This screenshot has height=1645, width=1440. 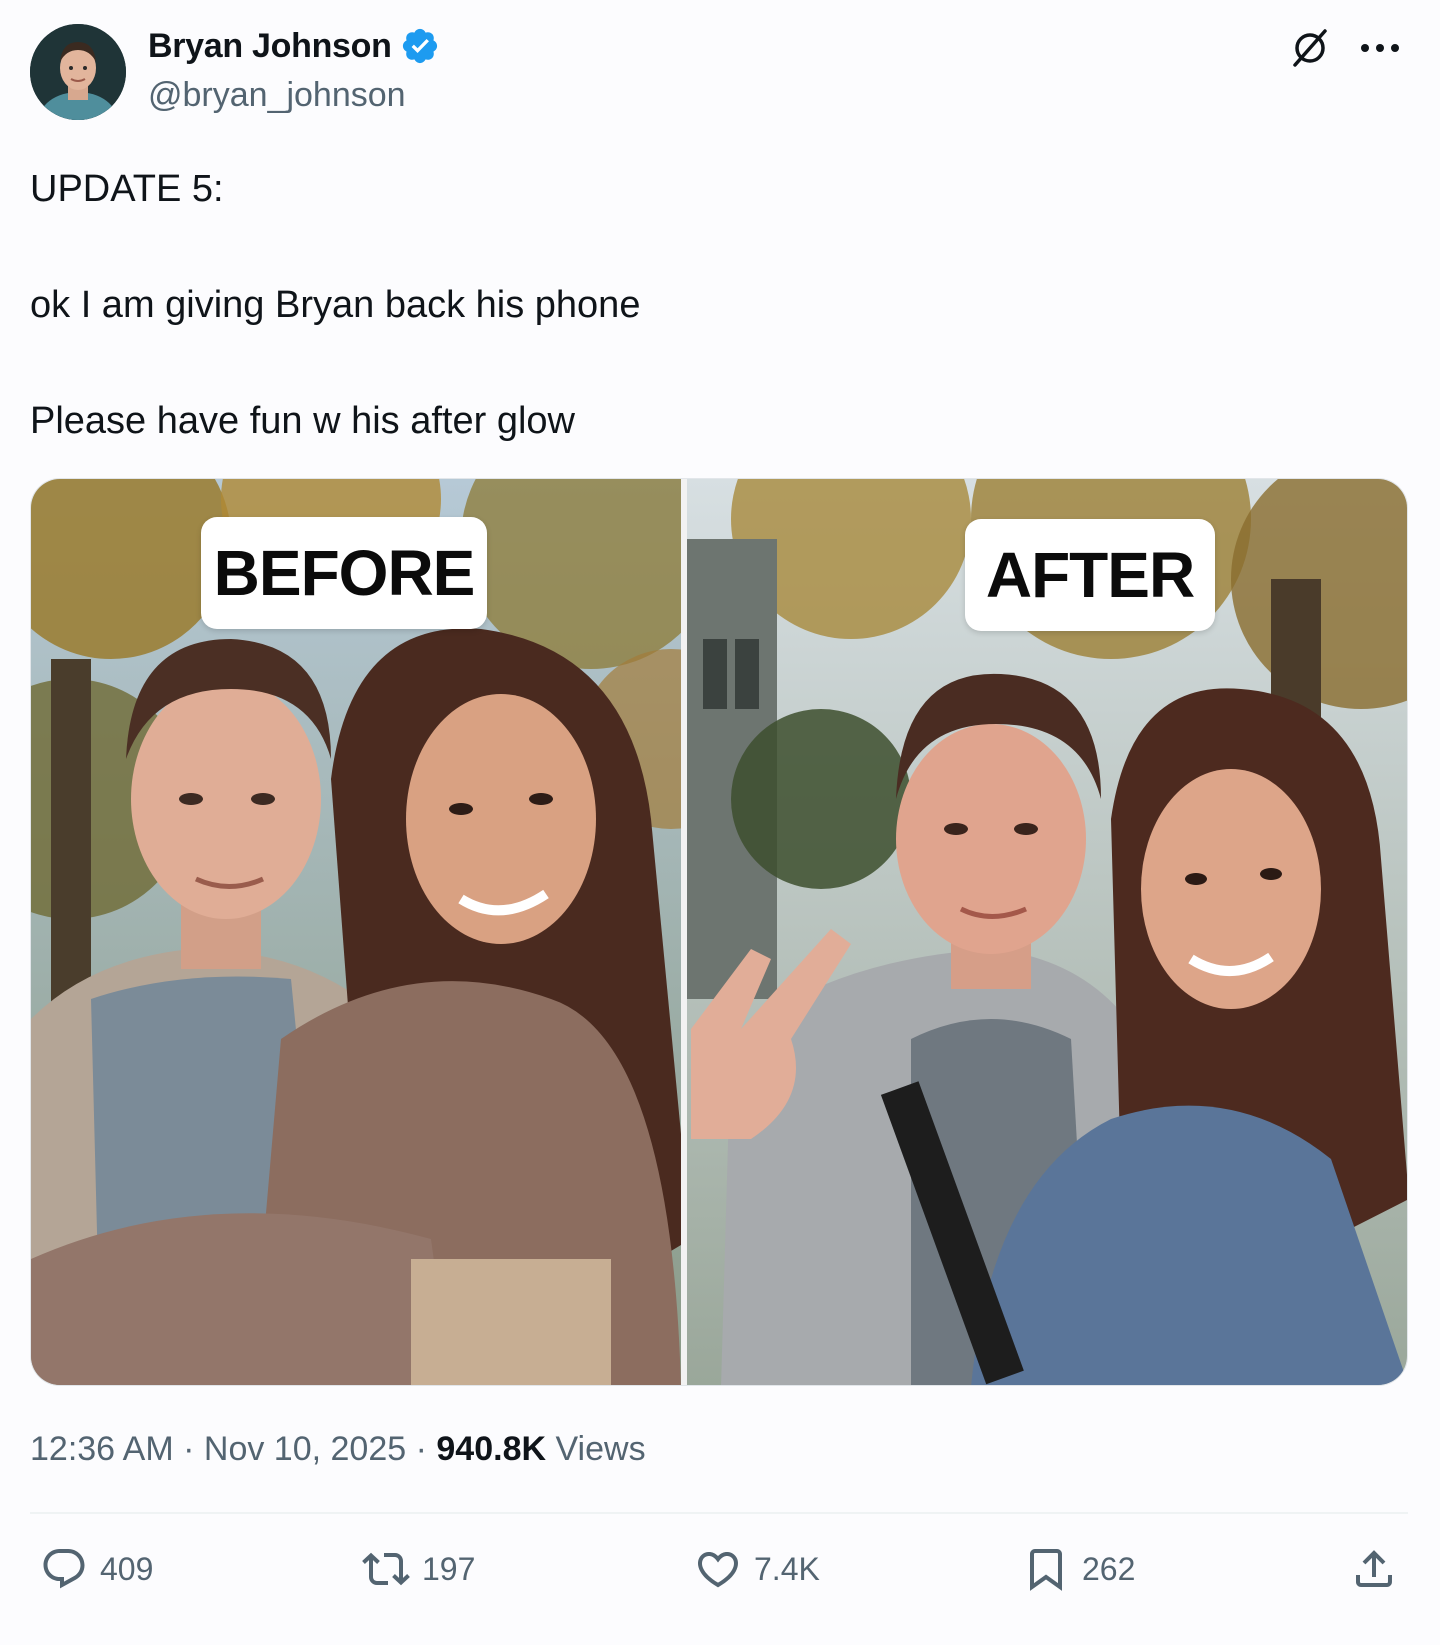 I want to click on grok-icon, so click(x=1310, y=48).